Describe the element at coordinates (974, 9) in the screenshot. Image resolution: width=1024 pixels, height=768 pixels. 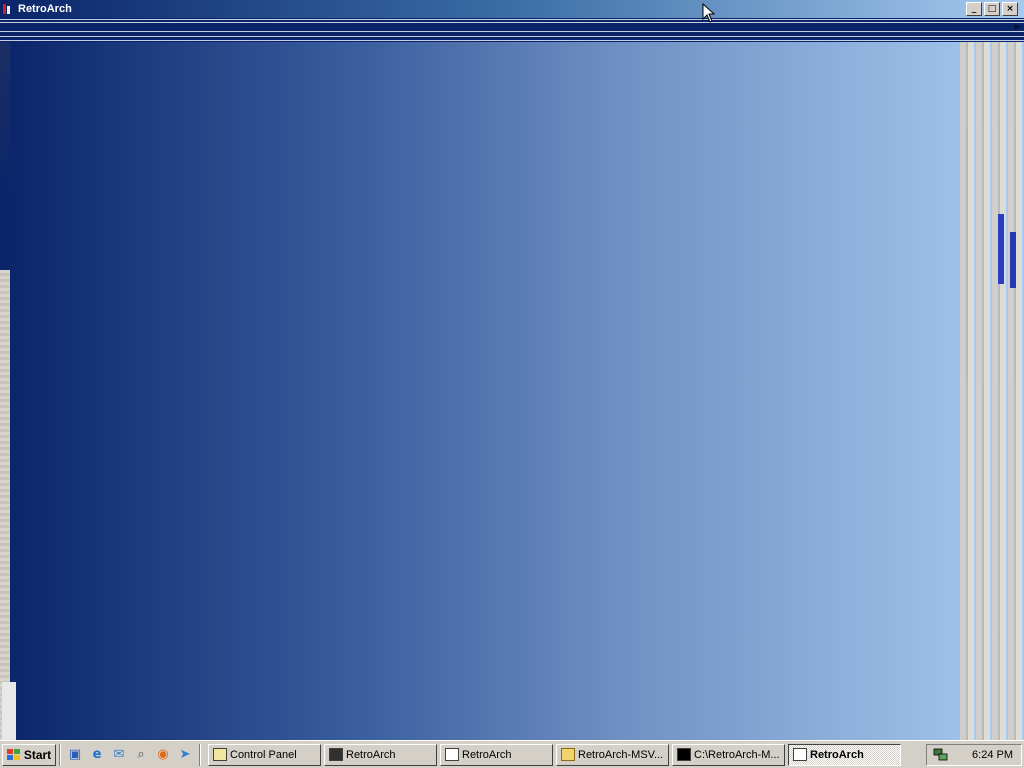
I see `minimize-button: _` at that location.